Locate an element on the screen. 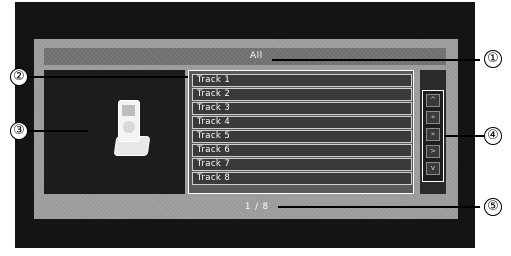 This screenshot has width=511, height=256. ipod-icon is located at coordinates (129, 121).